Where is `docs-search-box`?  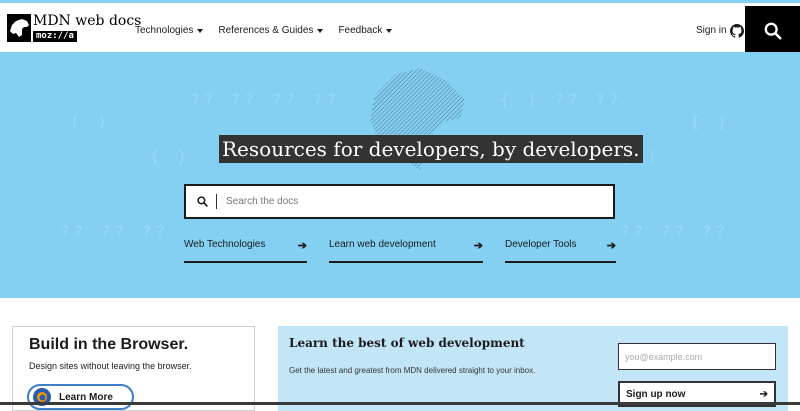
docs-search-box is located at coordinates (399, 201).